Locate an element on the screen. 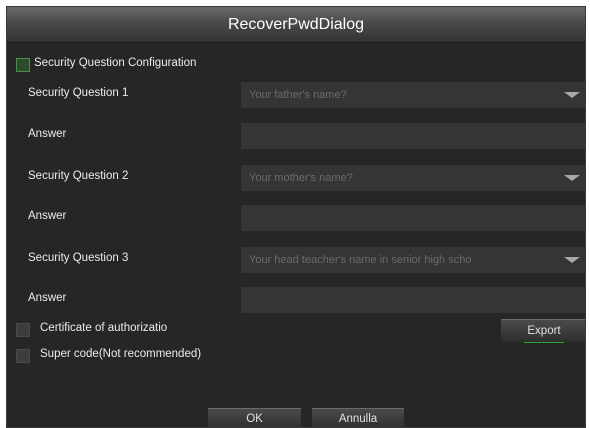  answer-1-label: Answer is located at coordinates (47, 134).